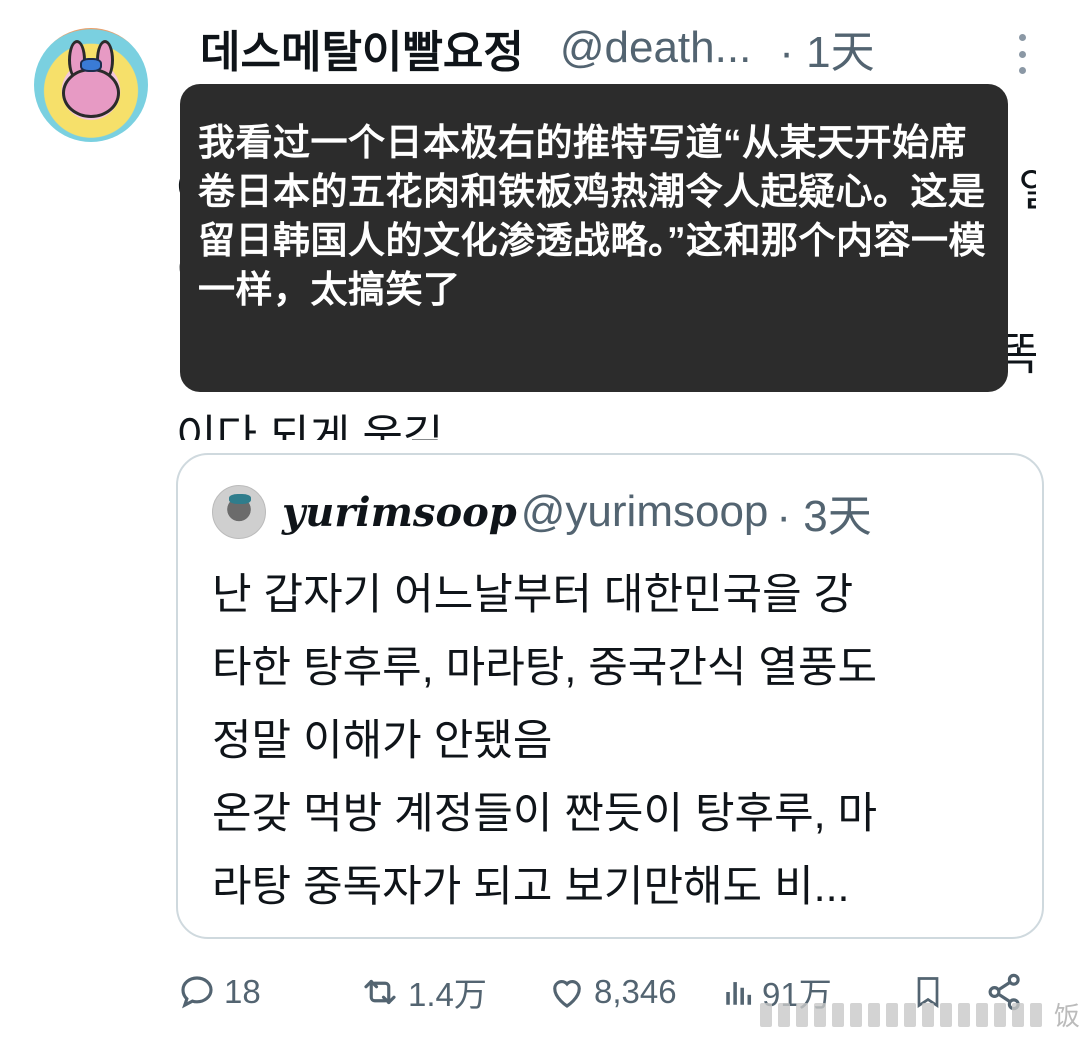  What do you see at coordinates (537, 48) in the screenshot?
I see `tweet-header: 데스메탈이빨요정 @death... · 1天` at bounding box center [537, 48].